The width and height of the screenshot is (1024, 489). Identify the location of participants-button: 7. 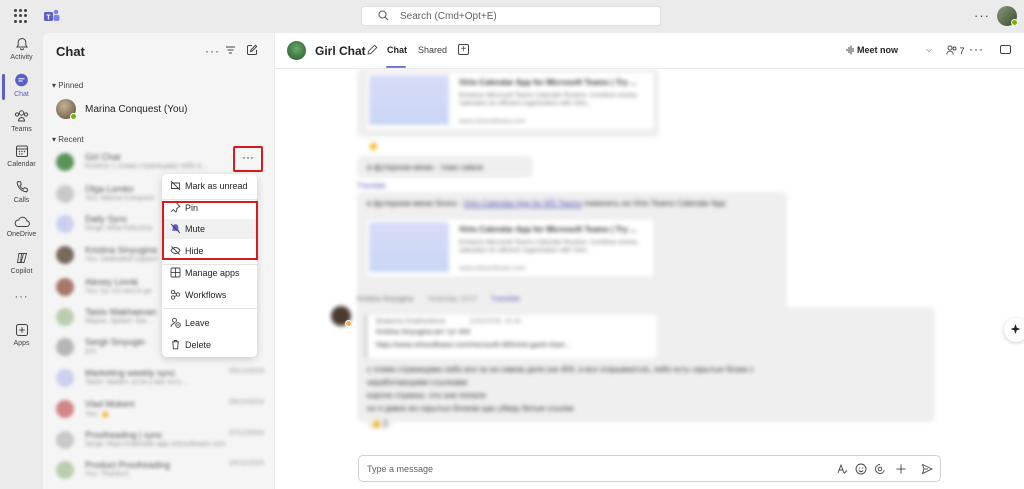
(955, 50).